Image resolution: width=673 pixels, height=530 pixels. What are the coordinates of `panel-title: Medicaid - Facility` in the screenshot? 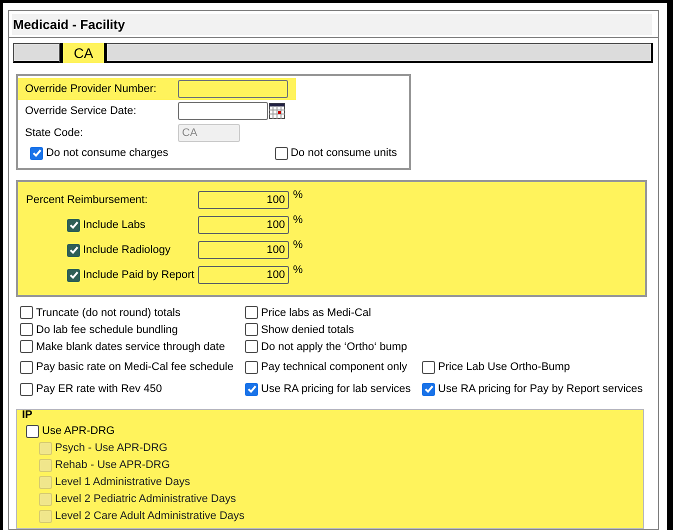 It's located at (332, 24).